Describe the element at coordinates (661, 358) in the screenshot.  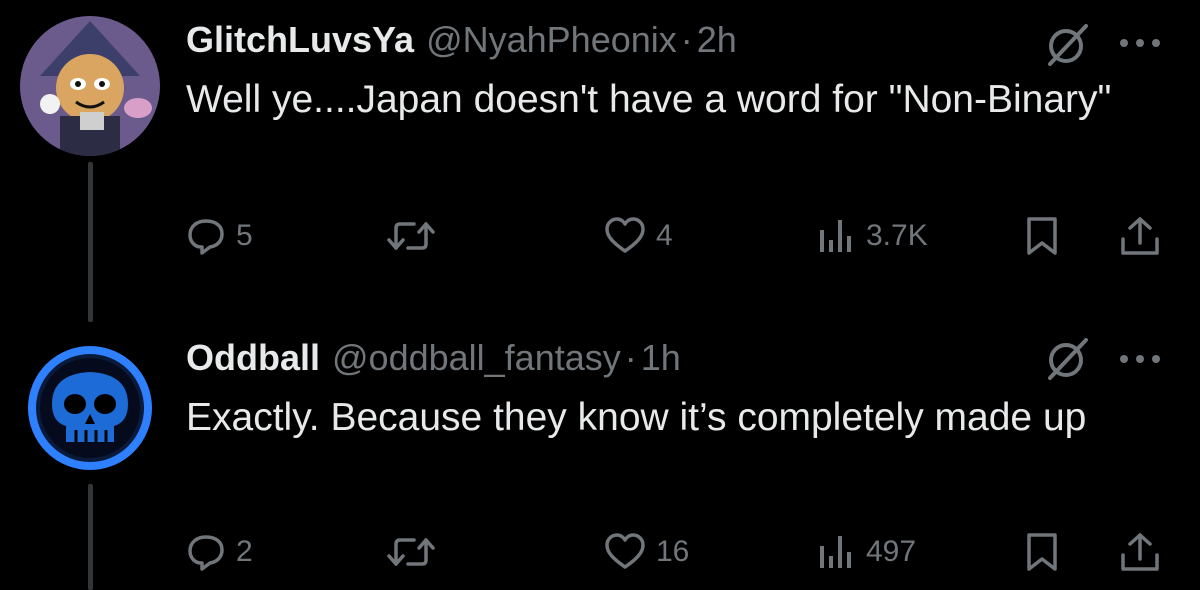
I see `timestamp: 1h` at that location.